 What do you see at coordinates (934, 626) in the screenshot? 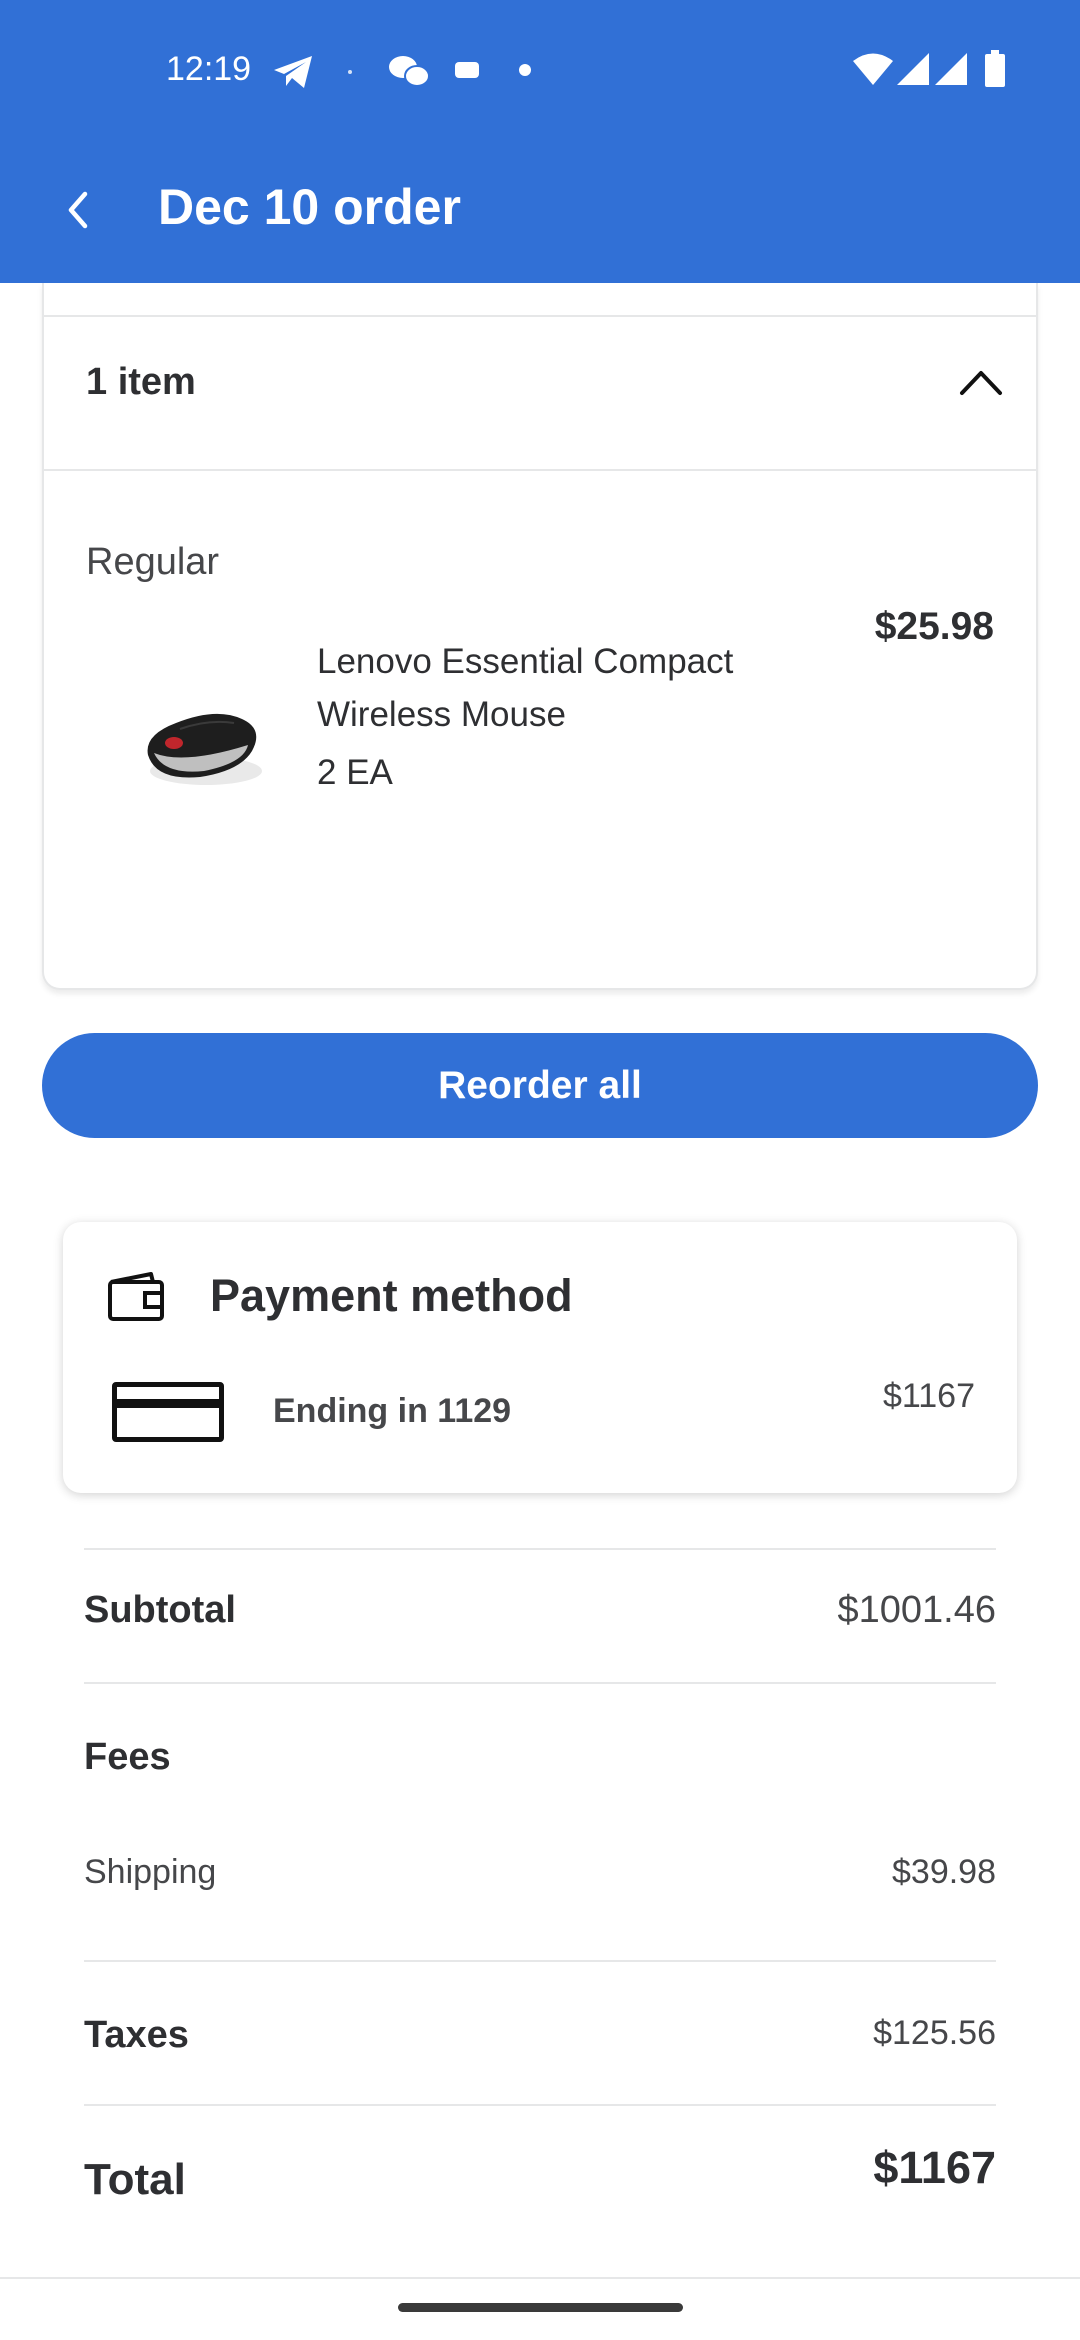
I see `product-price: $25.98` at bounding box center [934, 626].